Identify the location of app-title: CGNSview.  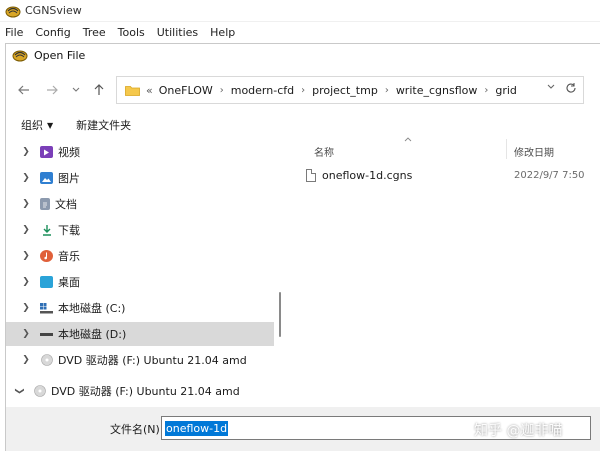
(53, 10).